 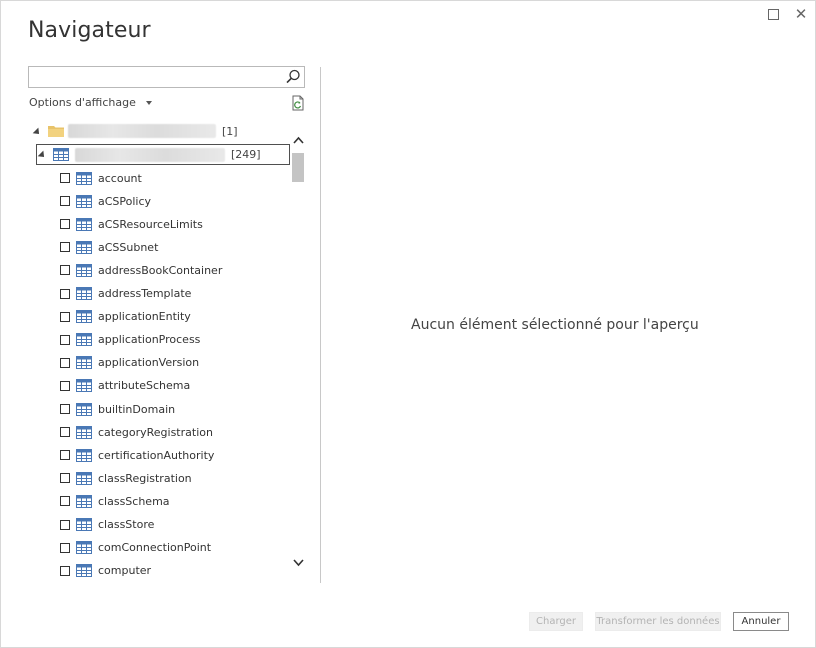 I want to click on list-item: aCSResourceLimits, so click(x=131, y=224).